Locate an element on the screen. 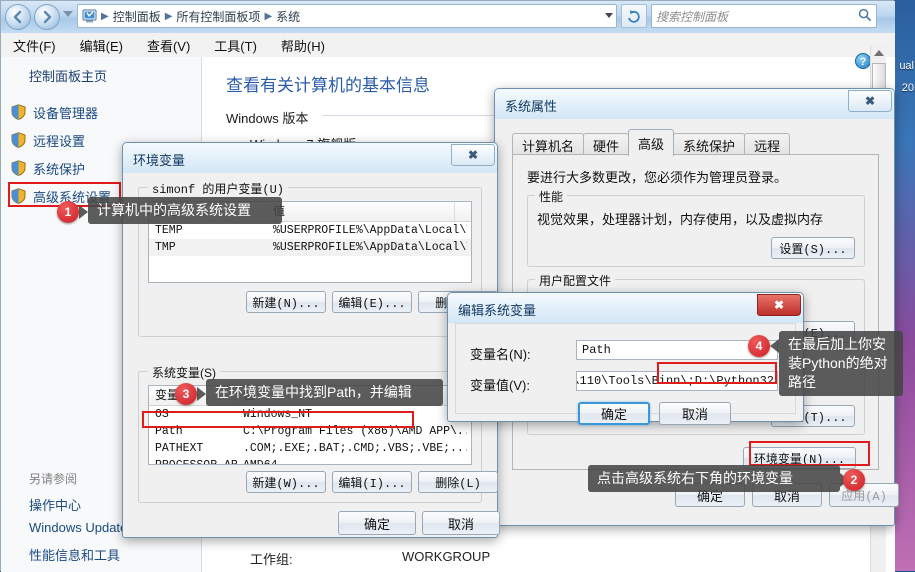 The image size is (915, 572). workgroup-label: 工作组: is located at coordinates (271, 559).